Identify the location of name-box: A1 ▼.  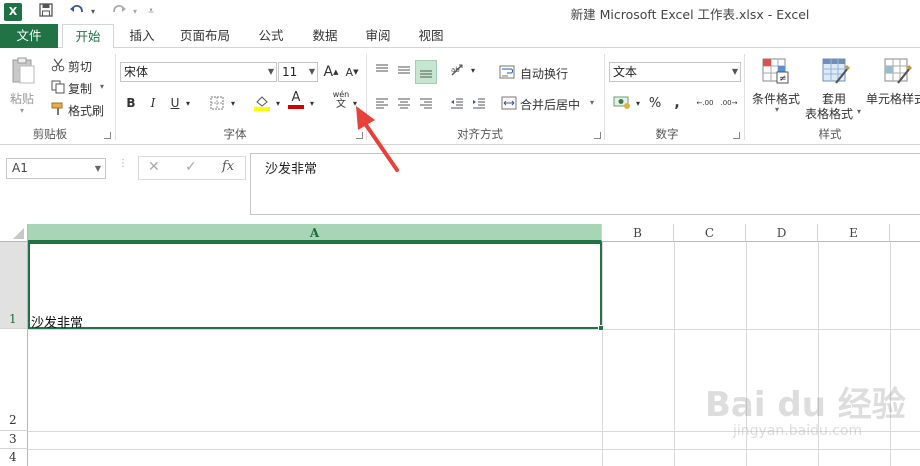
(56, 168).